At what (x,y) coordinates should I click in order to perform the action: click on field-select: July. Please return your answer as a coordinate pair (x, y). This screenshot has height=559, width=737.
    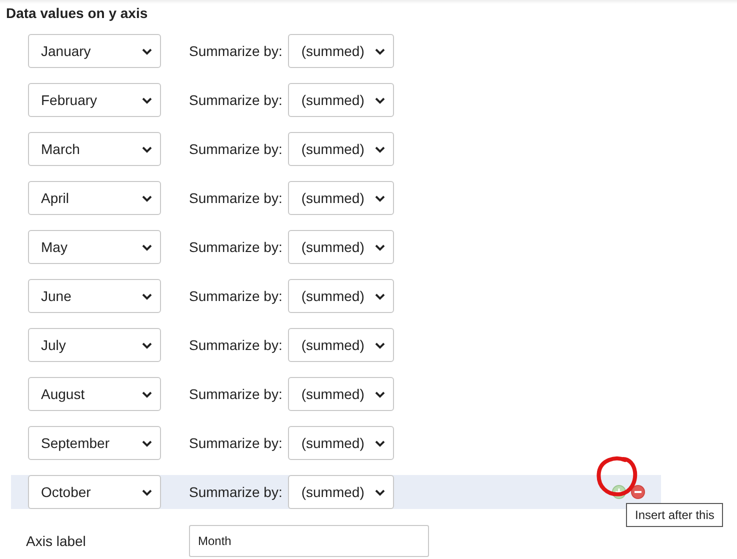
    Looking at the image, I should click on (94, 345).